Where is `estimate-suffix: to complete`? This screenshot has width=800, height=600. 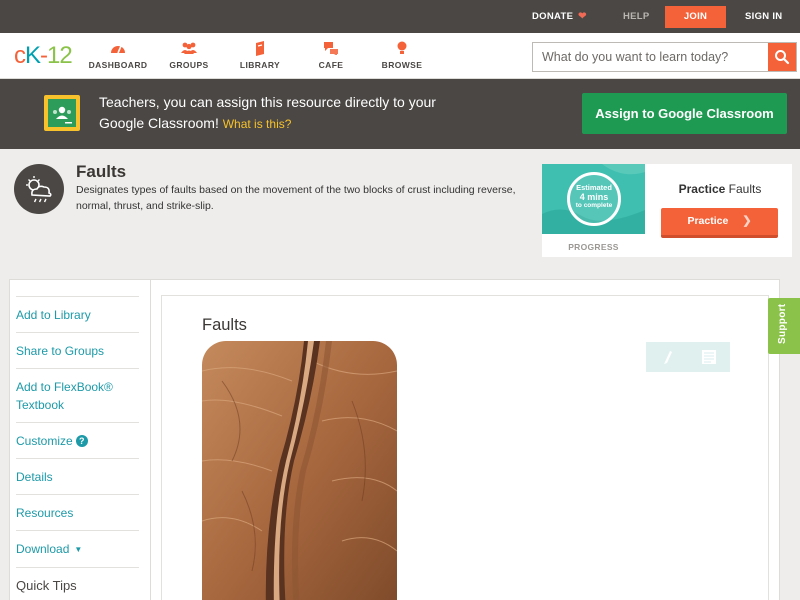
estimate-suffix: to complete is located at coordinates (594, 205).